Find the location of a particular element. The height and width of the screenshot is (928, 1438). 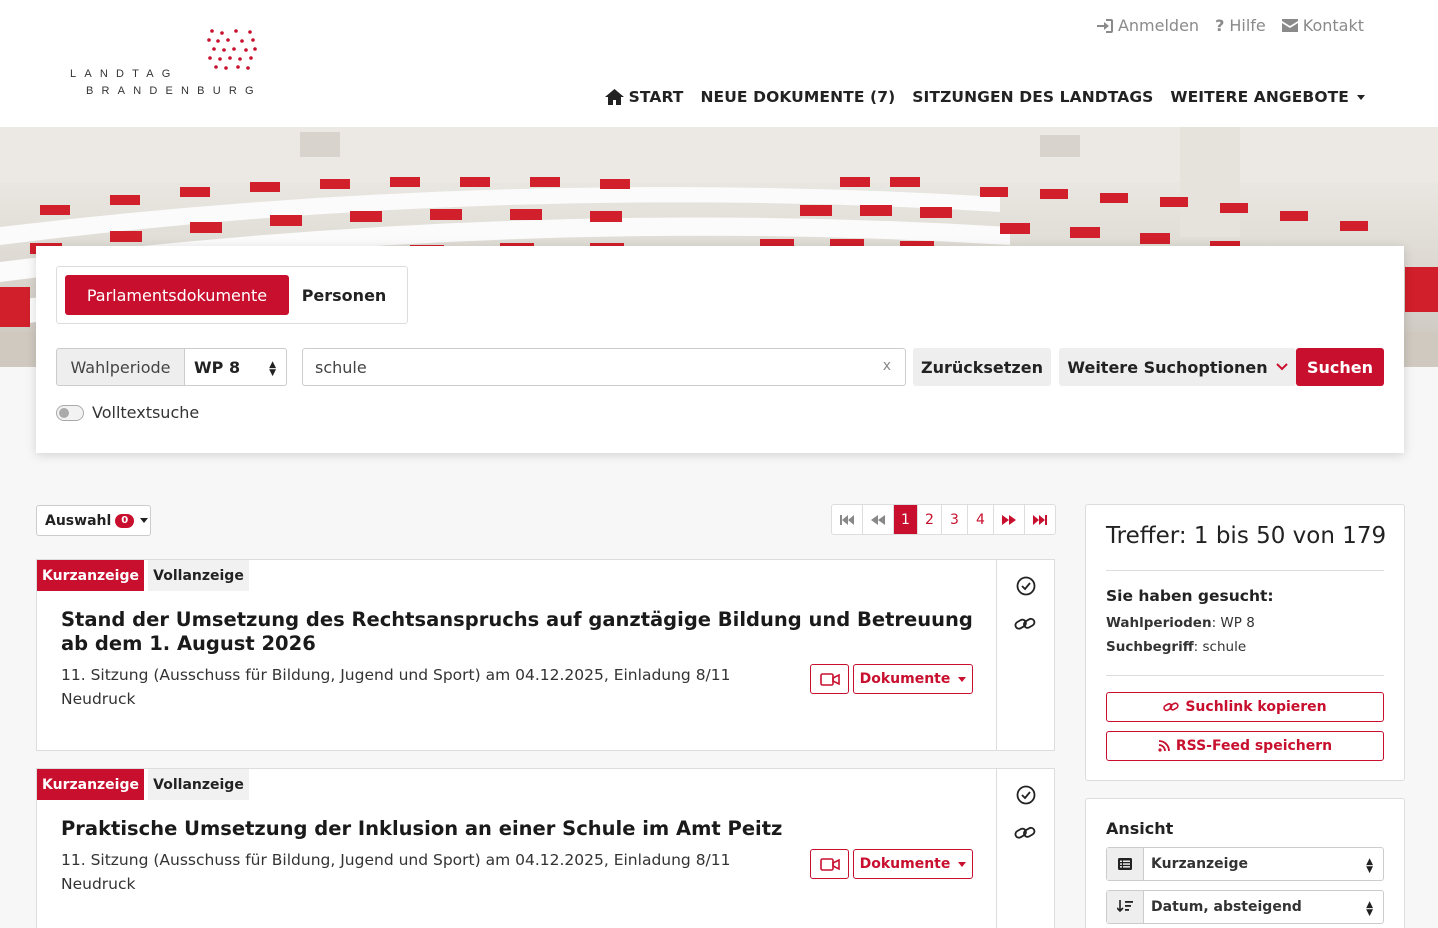

sort-order-label: Datum, absteigend is located at coordinates (1226, 907).